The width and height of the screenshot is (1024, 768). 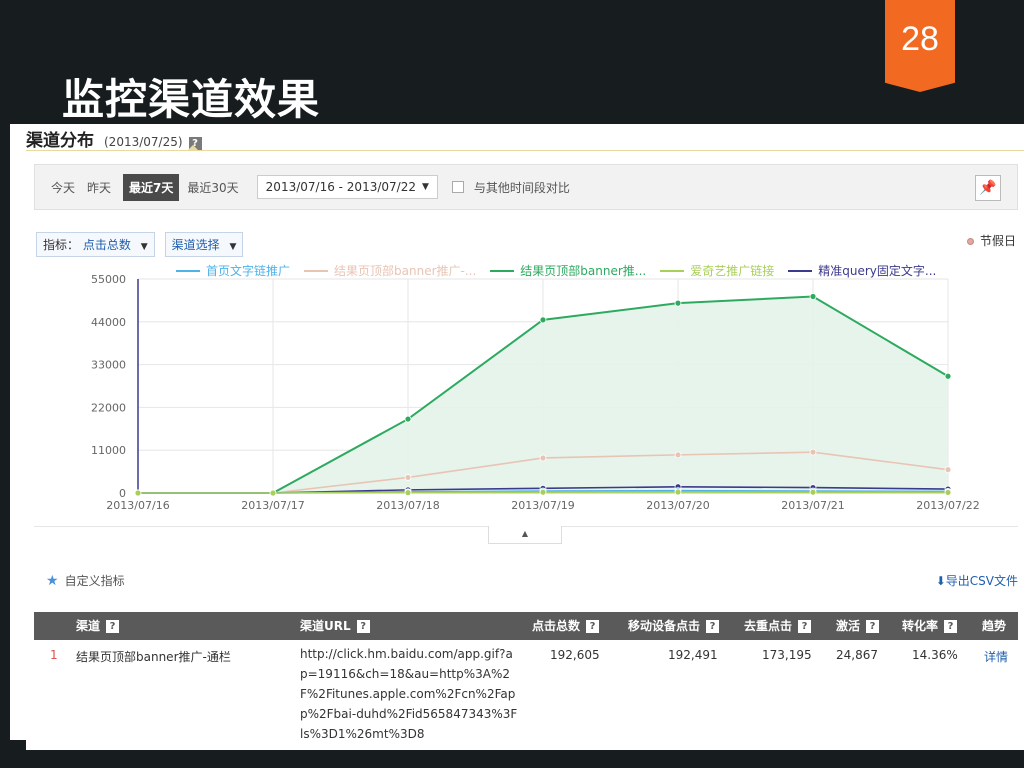 What do you see at coordinates (542, 505) in the screenshot?
I see `x-tick-label: 2013/07/19` at bounding box center [542, 505].